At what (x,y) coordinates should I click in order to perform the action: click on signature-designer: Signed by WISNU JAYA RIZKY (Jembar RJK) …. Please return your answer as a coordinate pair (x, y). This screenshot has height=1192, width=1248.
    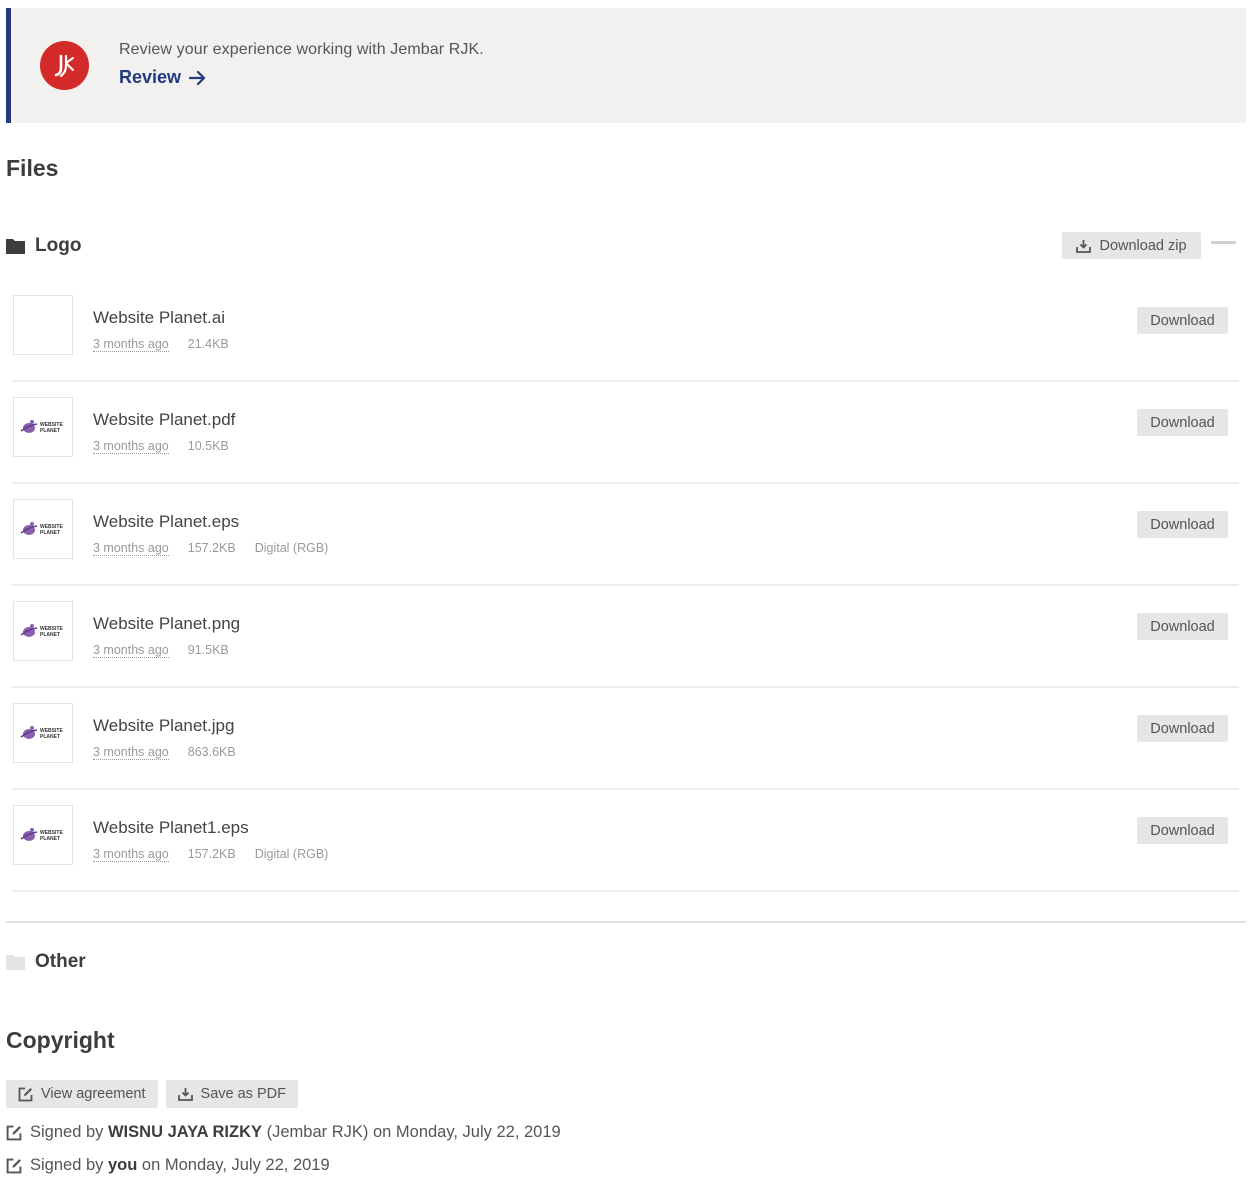
    Looking at the image, I should click on (283, 1132).